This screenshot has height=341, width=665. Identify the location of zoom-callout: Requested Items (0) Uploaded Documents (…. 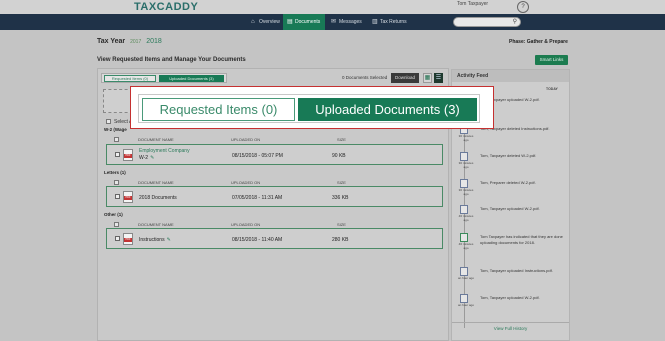
(312, 107).